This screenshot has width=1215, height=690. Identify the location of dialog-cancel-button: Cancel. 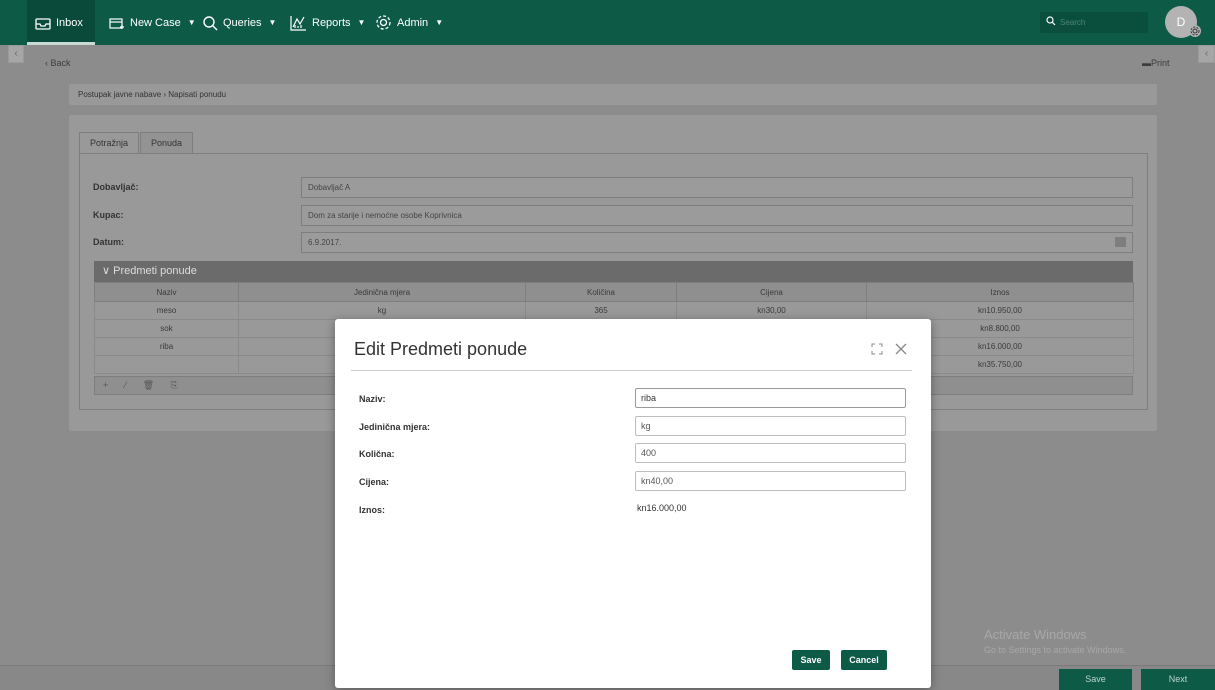
(864, 660).